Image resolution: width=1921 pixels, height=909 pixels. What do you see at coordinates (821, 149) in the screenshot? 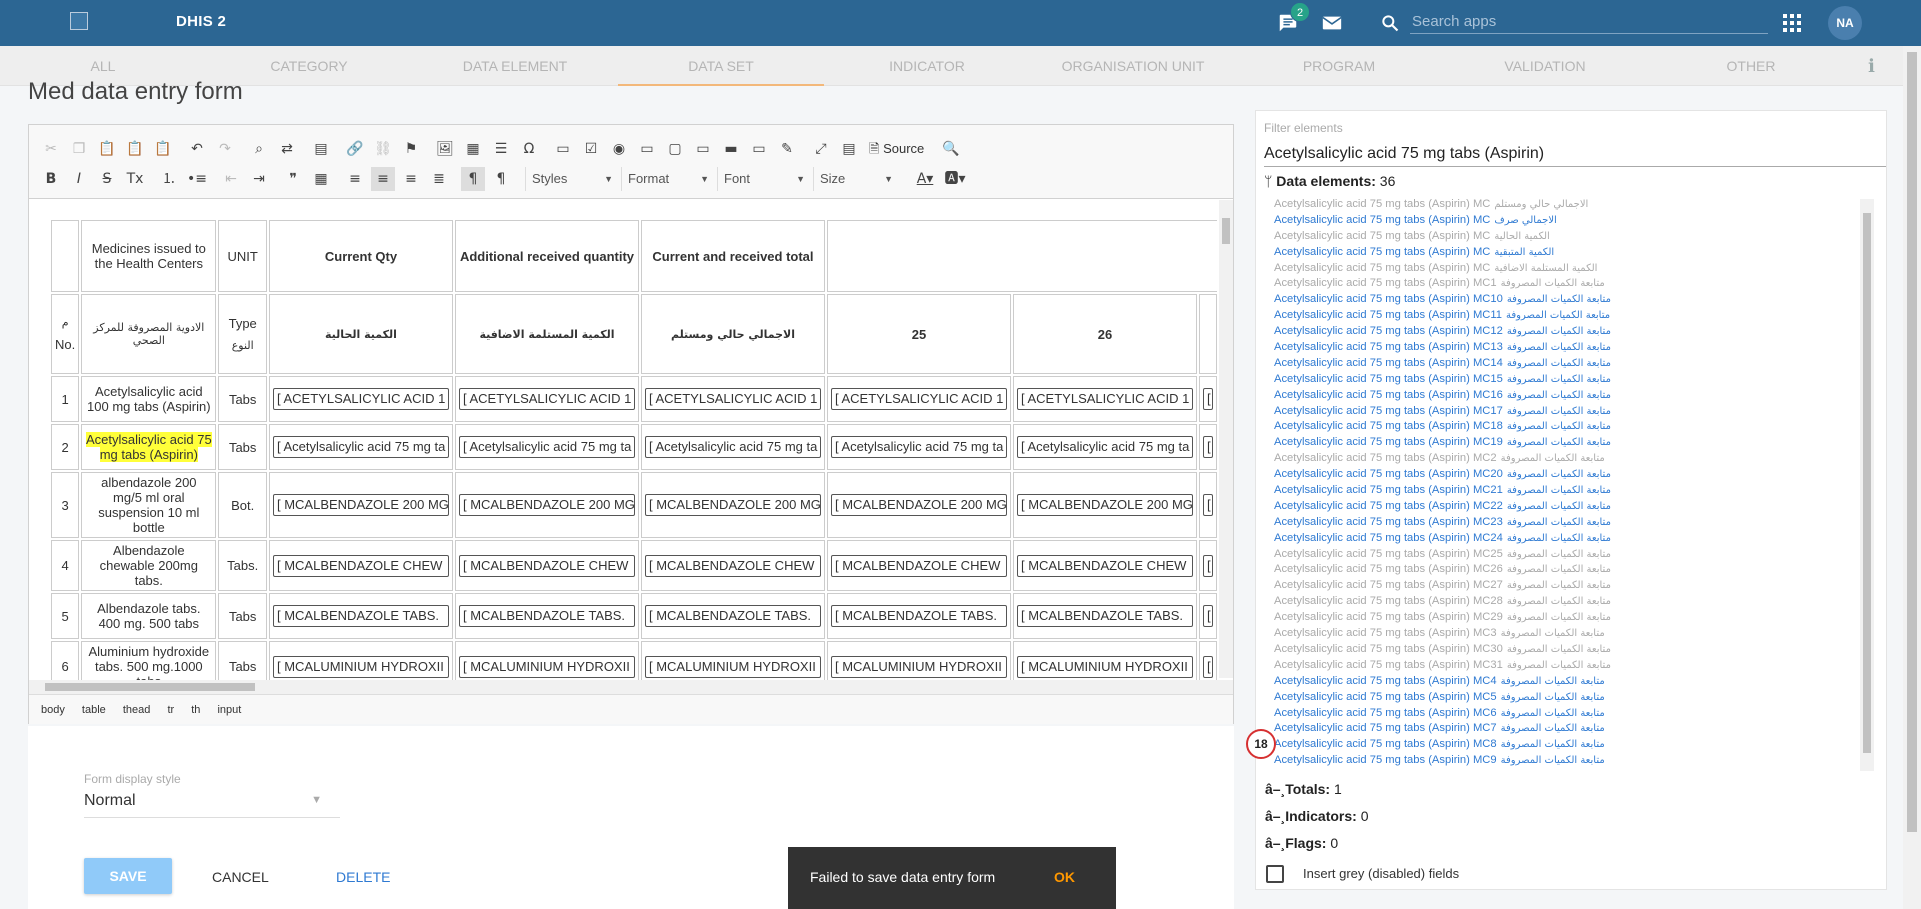
I see `maximize-icon: ⤢` at bounding box center [821, 149].